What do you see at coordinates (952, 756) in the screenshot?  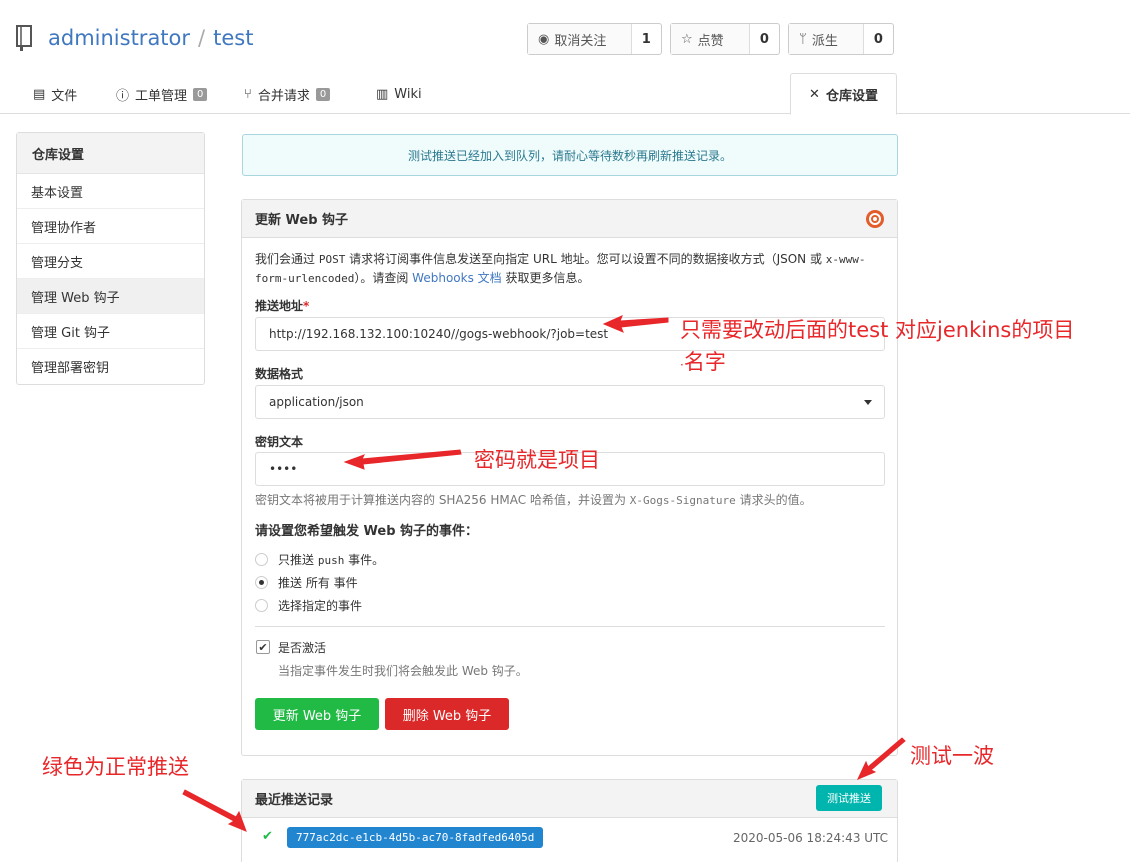 I see `annotation-test-note: 测试一波` at bounding box center [952, 756].